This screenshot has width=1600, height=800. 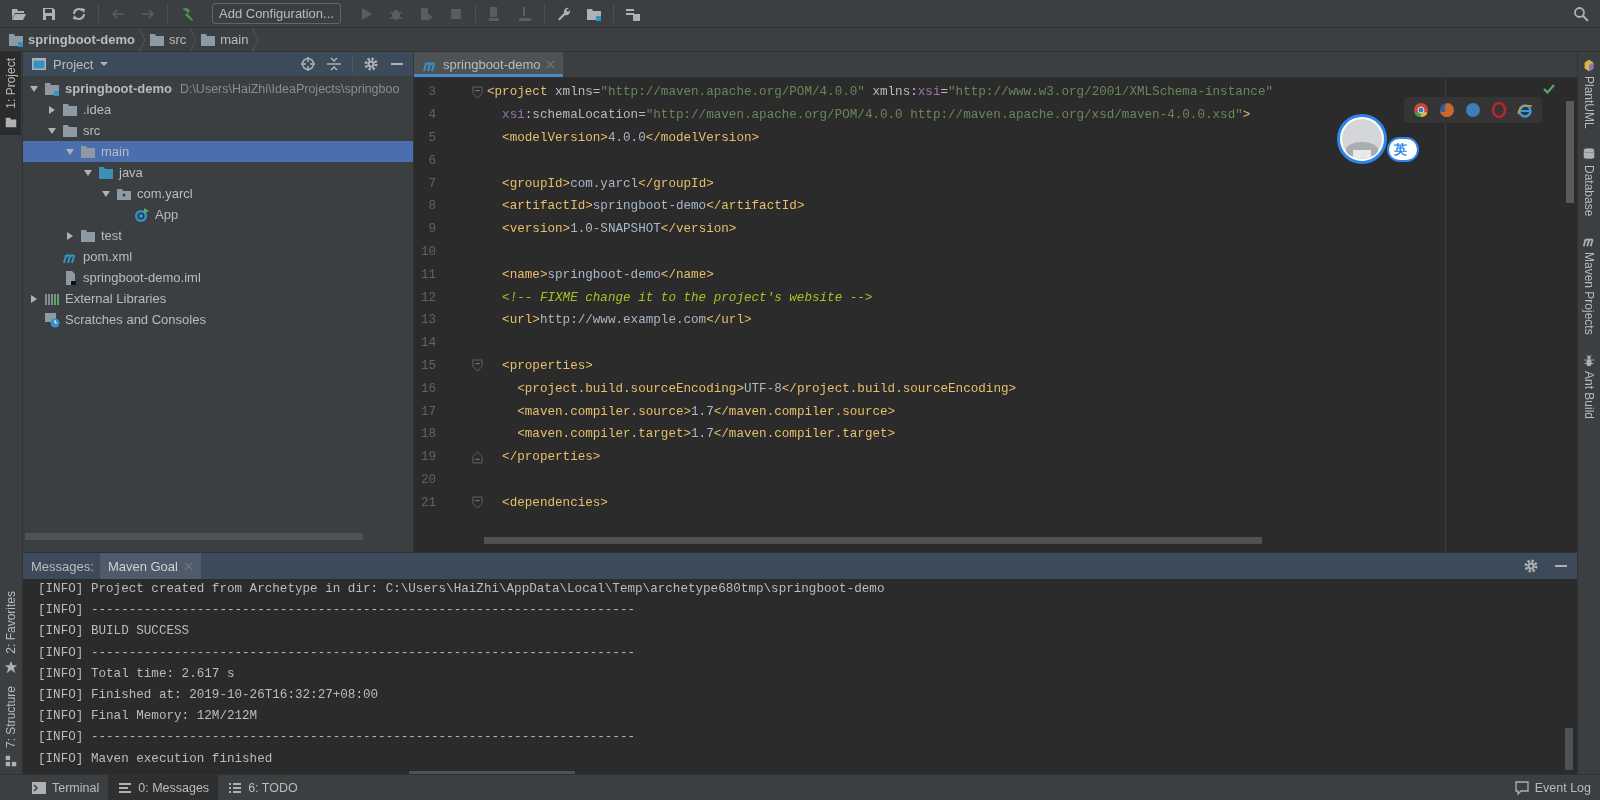 I want to click on tool-window-tab: 7: Structure, so click(x=10, y=726).